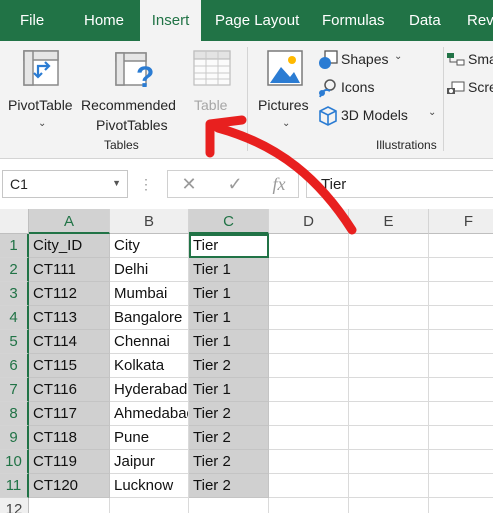 The width and height of the screenshot is (493, 513). Describe the element at coordinates (229, 390) in the screenshot. I see `cell-c7: Tier 1` at that location.